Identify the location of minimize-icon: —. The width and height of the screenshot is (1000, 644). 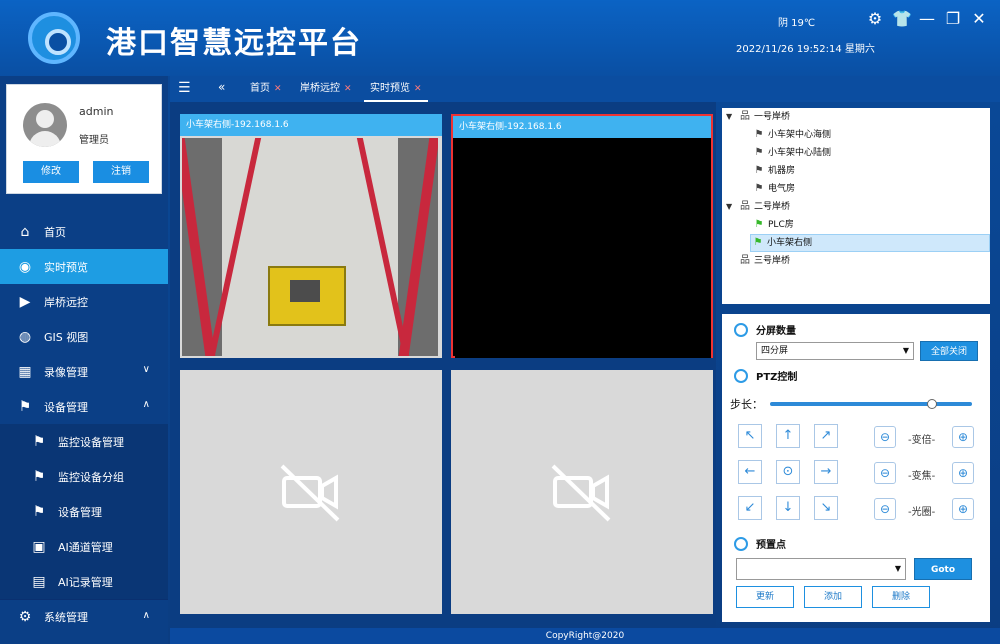
(927, 19).